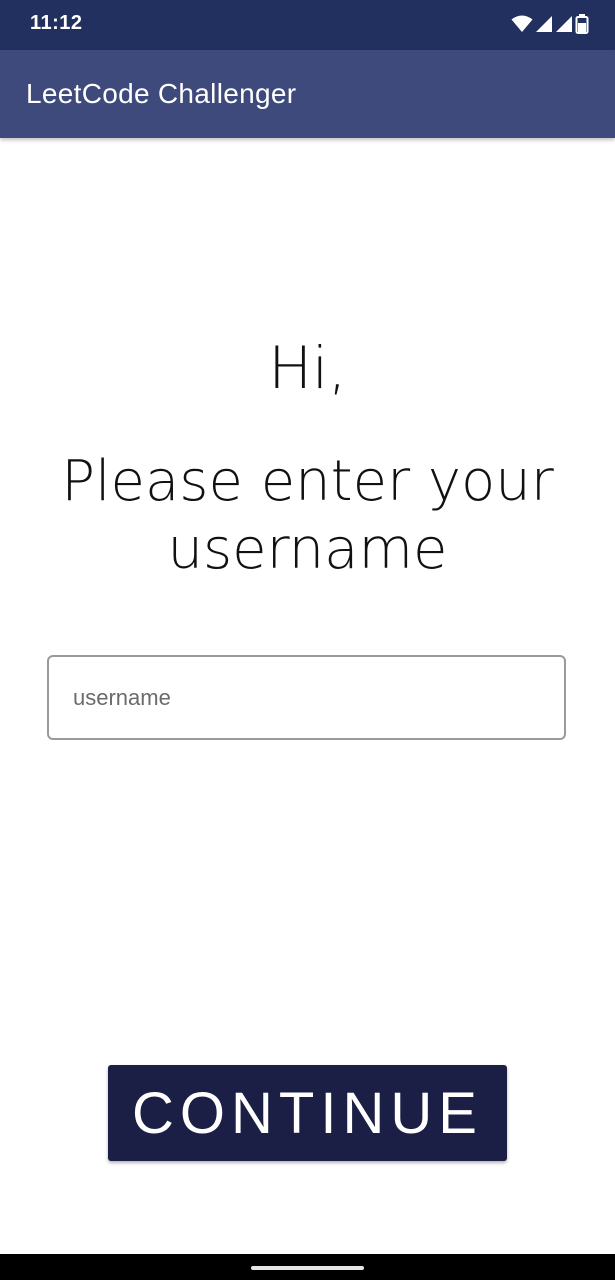 The image size is (615, 1280). What do you see at coordinates (307, 1113) in the screenshot?
I see `continue-button: CONTINUE` at bounding box center [307, 1113].